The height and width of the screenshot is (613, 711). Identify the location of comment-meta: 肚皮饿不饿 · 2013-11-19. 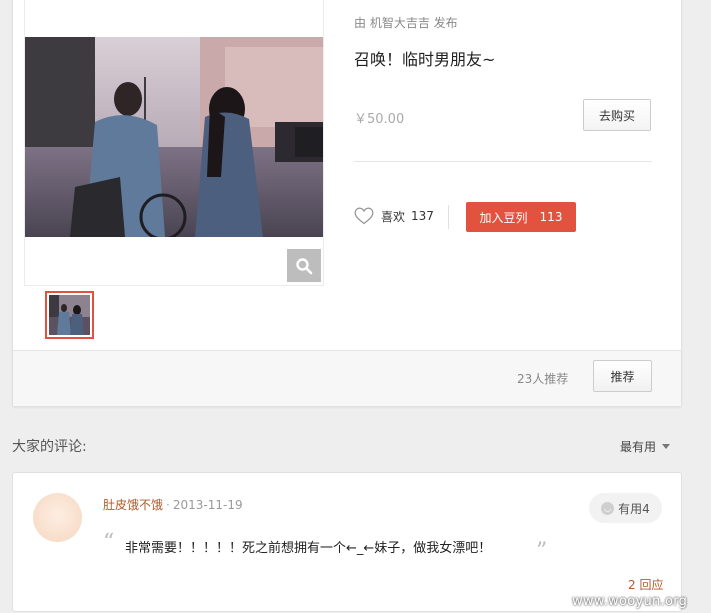
(173, 504).